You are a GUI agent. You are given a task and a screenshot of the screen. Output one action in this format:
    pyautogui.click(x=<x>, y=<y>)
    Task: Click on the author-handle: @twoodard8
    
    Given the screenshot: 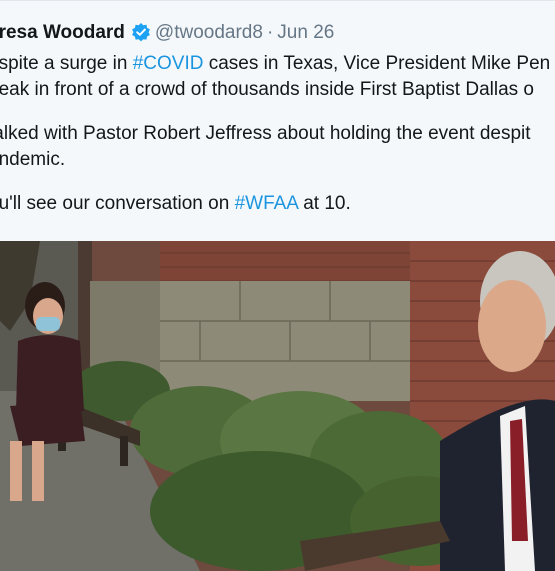 What is the action you would take?
    pyautogui.click(x=209, y=32)
    